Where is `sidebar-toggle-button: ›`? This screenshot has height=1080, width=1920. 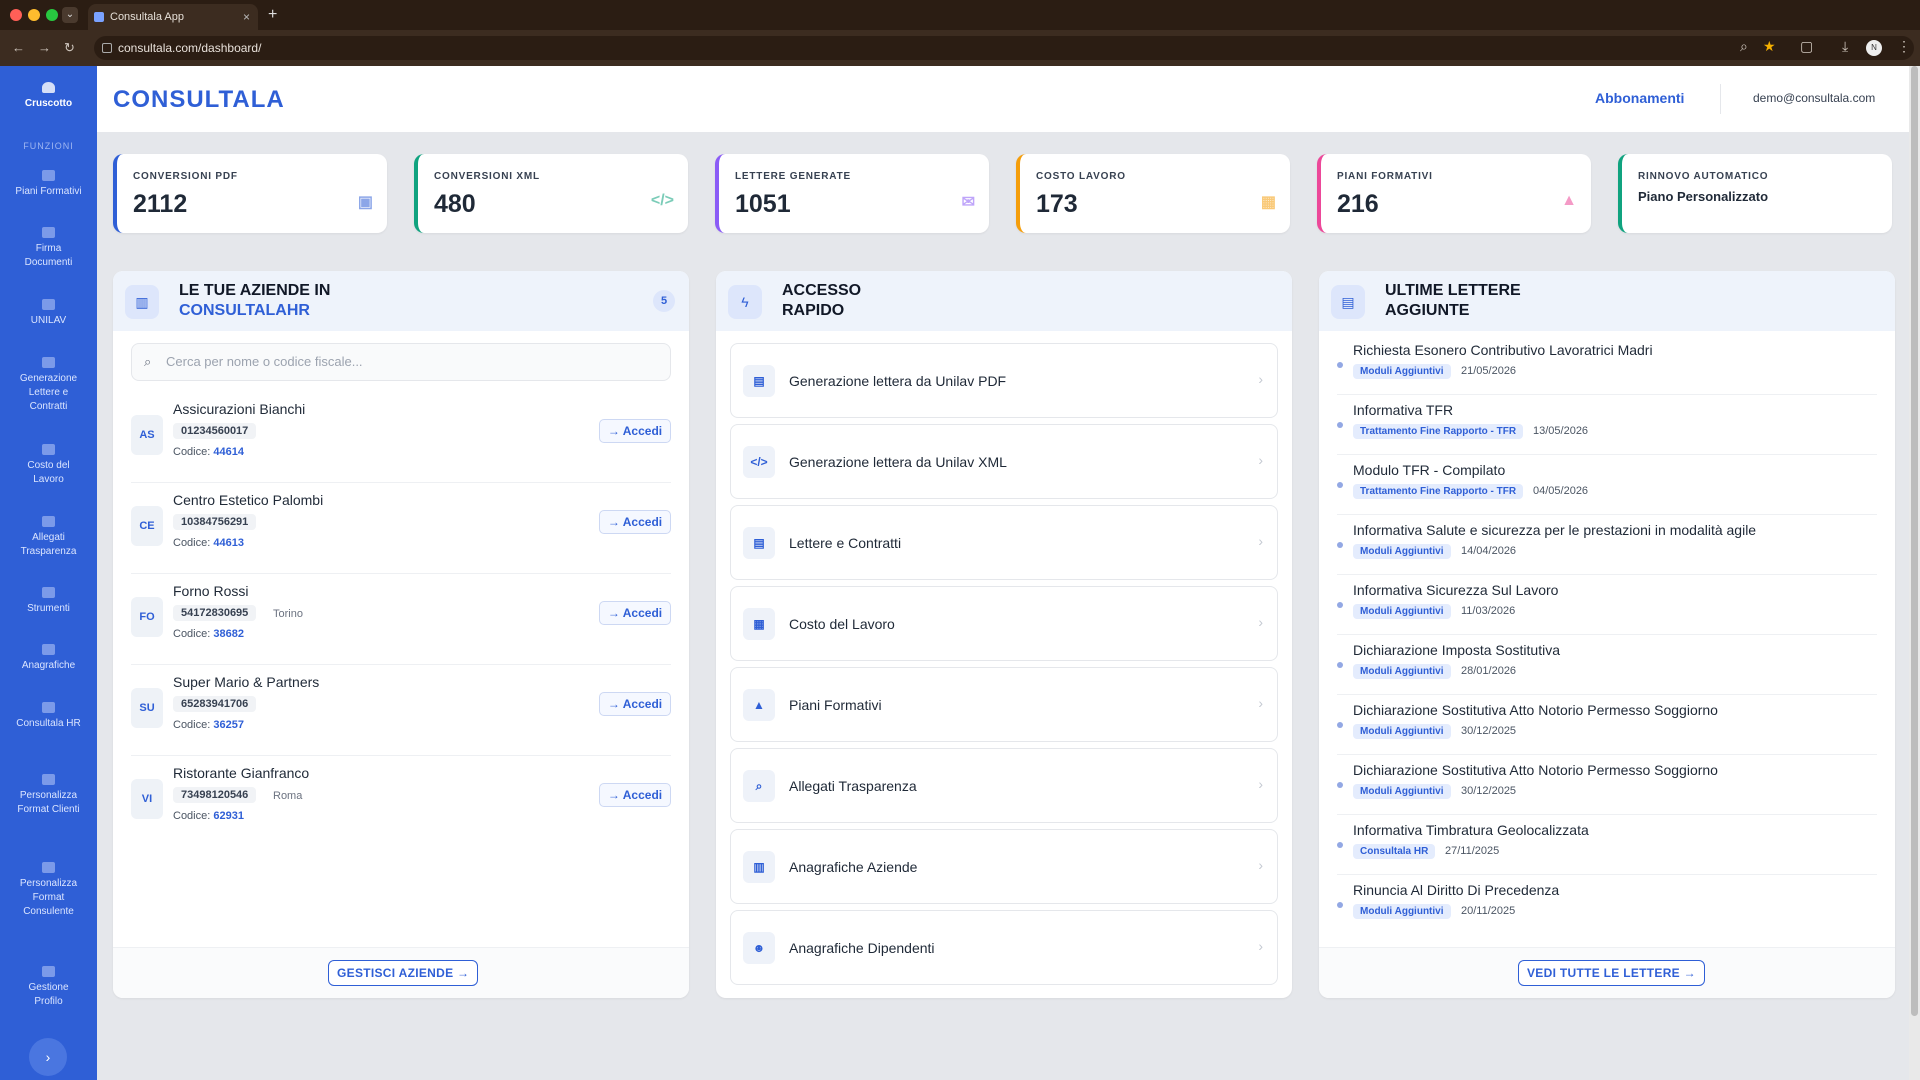
sidebar-toggle-button: › is located at coordinates (48, 1057).